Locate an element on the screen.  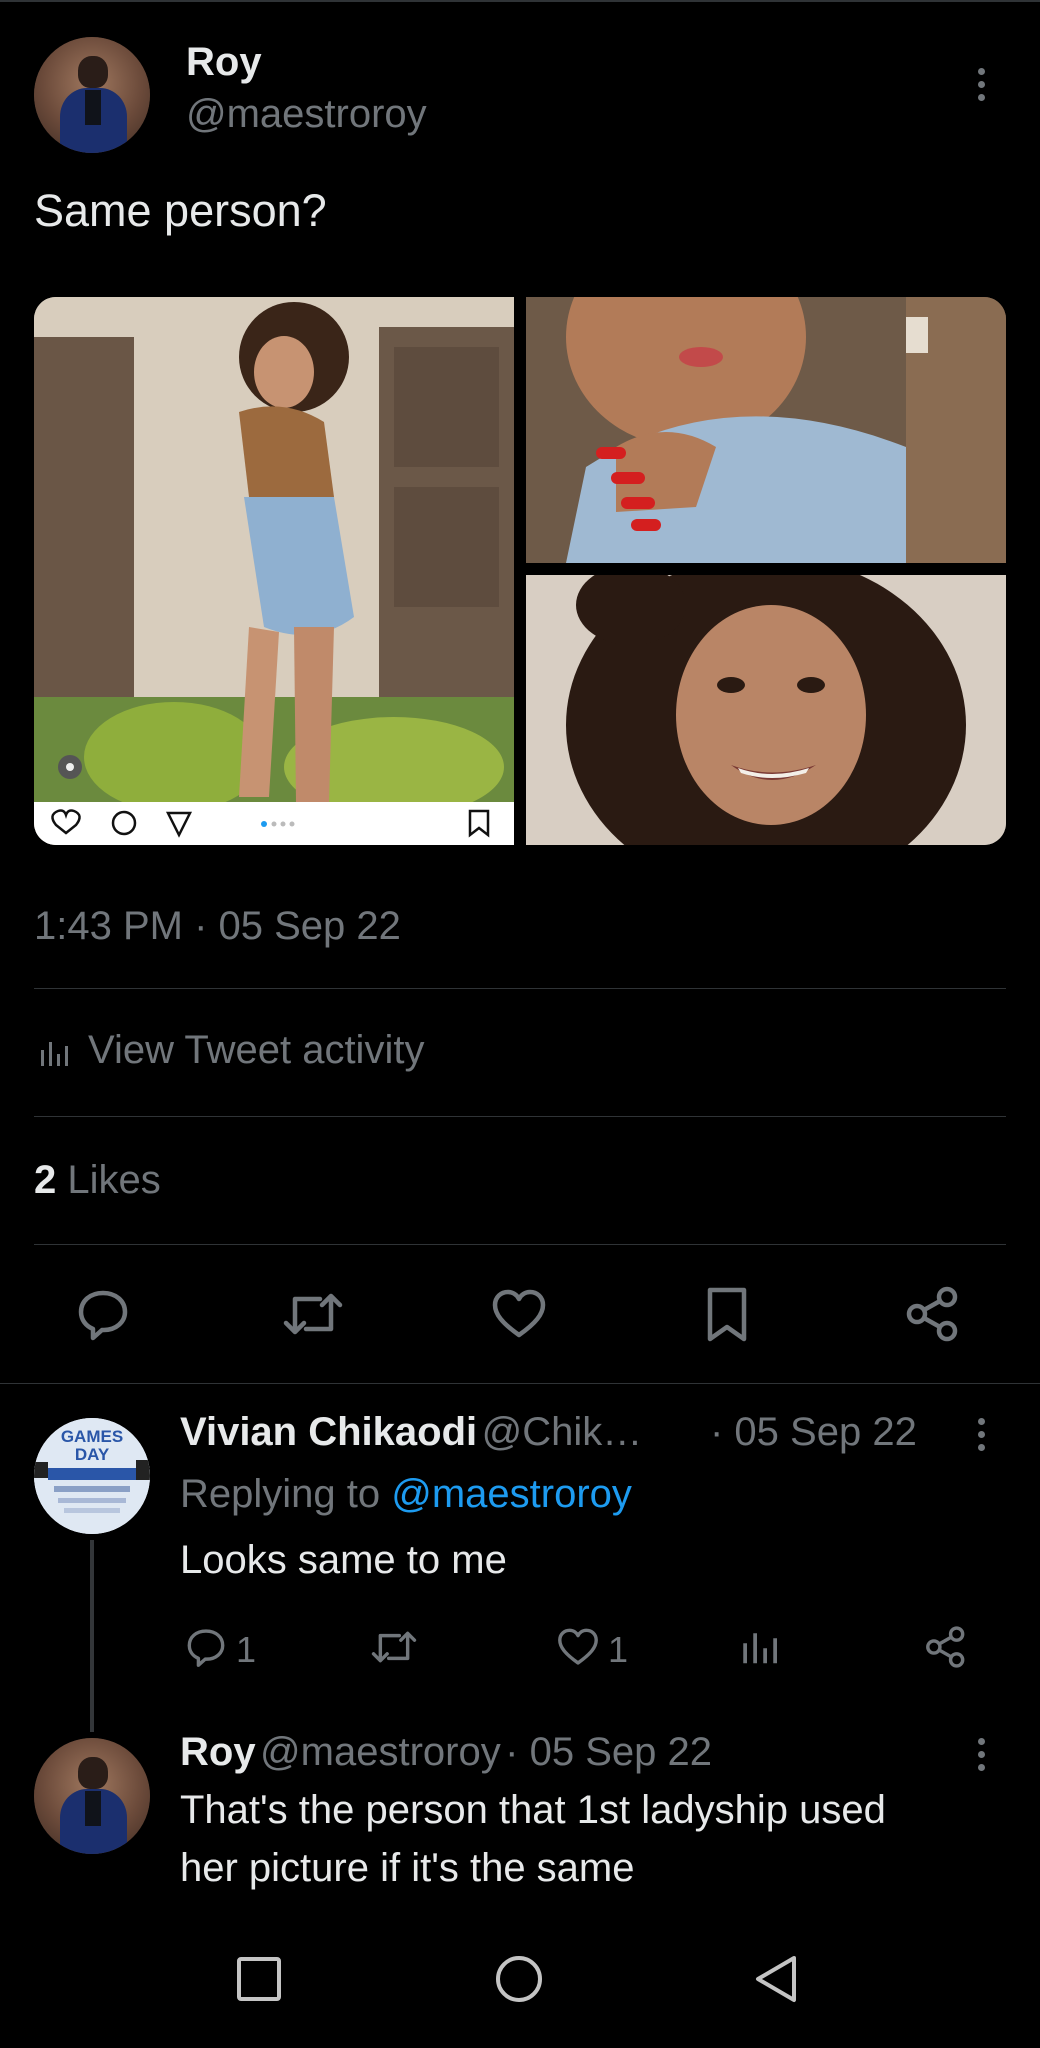
triangle-back-icon is located at coordinates (776, 1979).